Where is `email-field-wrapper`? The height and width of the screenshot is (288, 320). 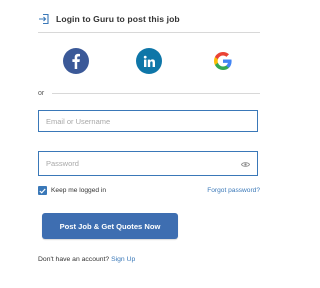
email-field-wrapper is located at coordinates (148, 121).